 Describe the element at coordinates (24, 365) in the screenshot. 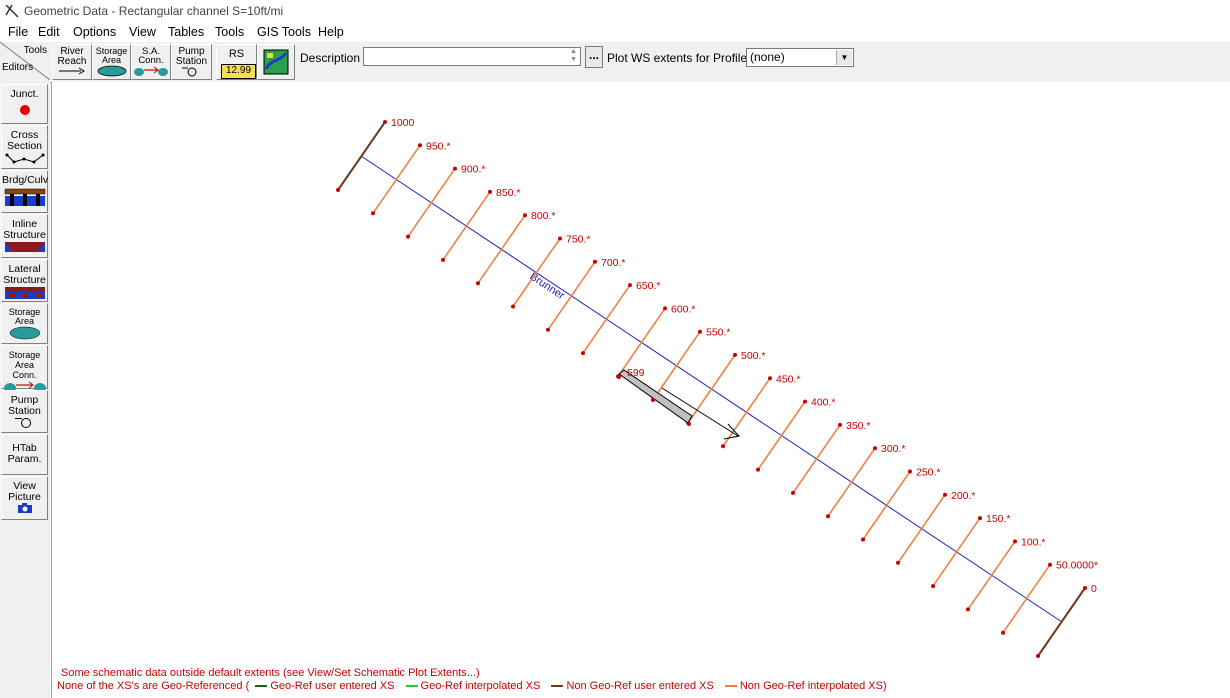

I see `storage-area-conn-label: Storage Area Conn.` at that location.